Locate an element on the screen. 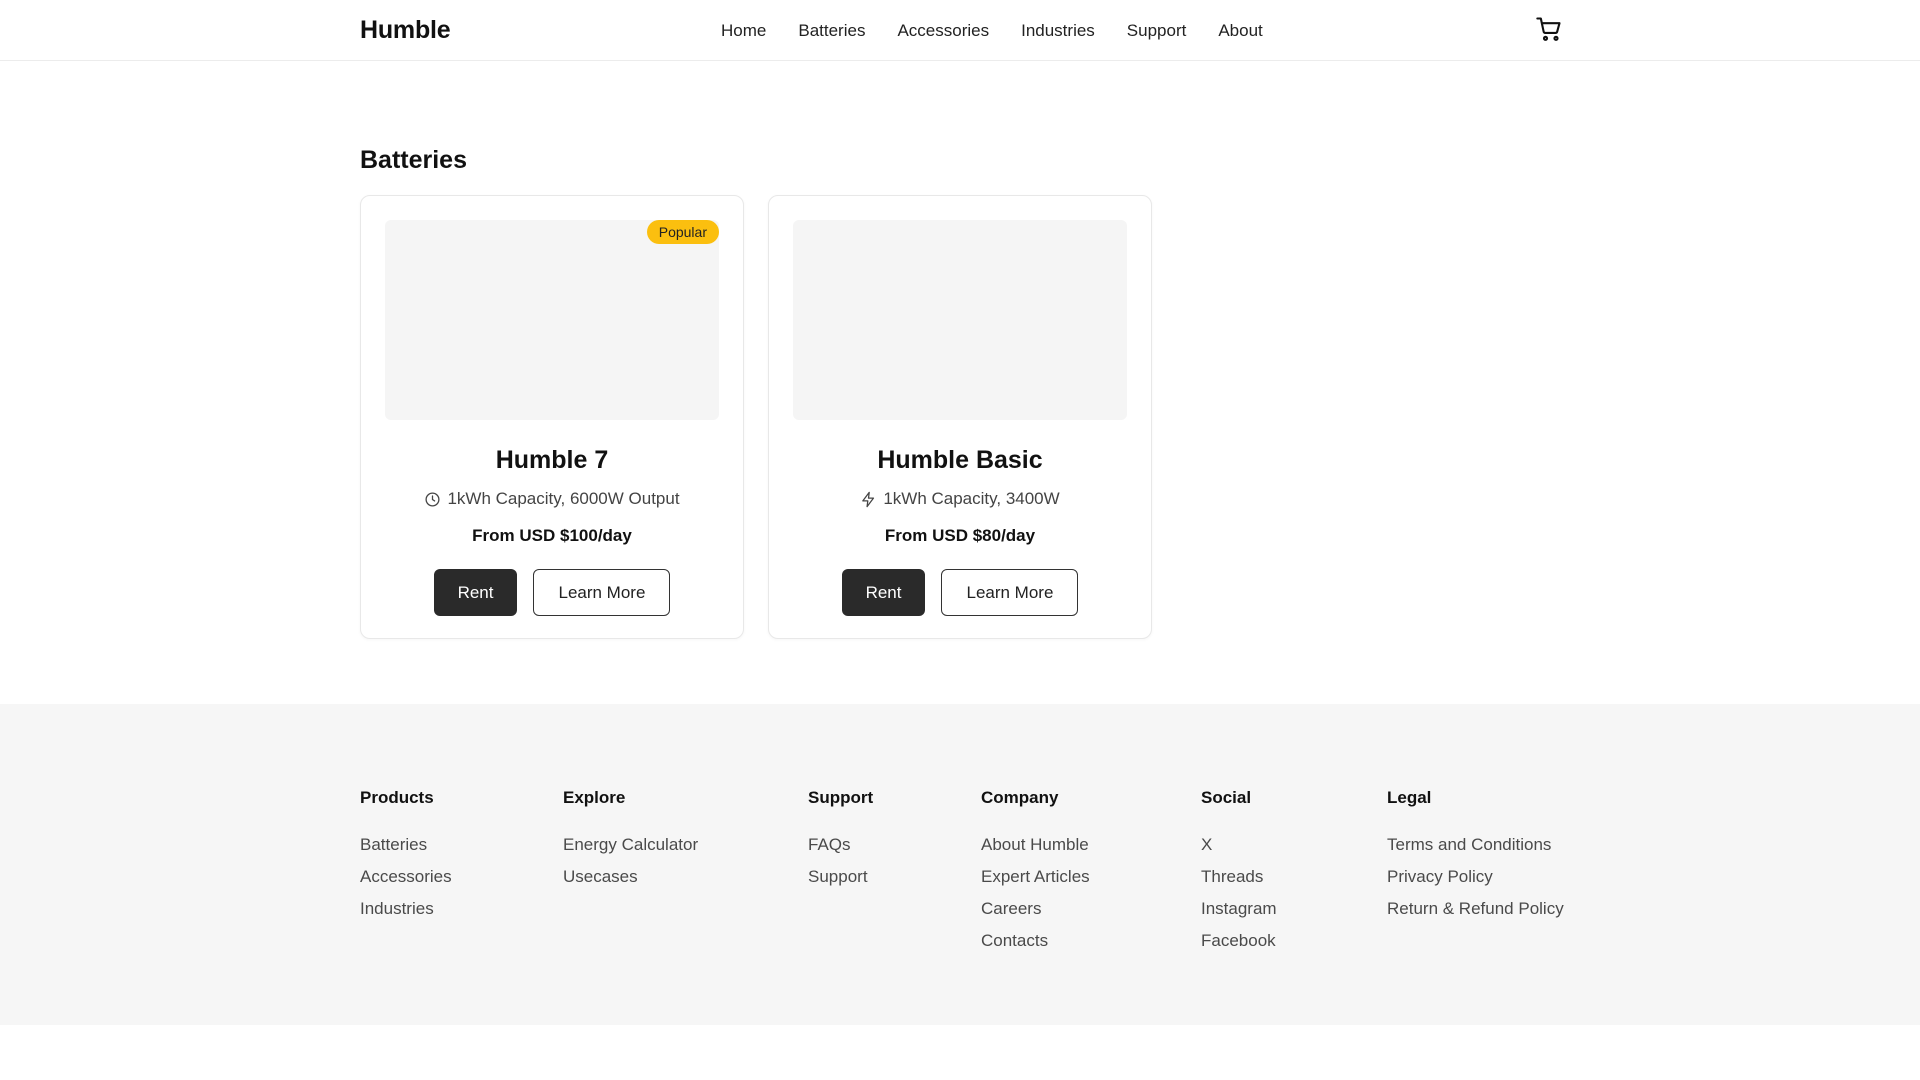 The image size is (1920, 1080). nav-support: Support is located at coordinates (1157, 31).